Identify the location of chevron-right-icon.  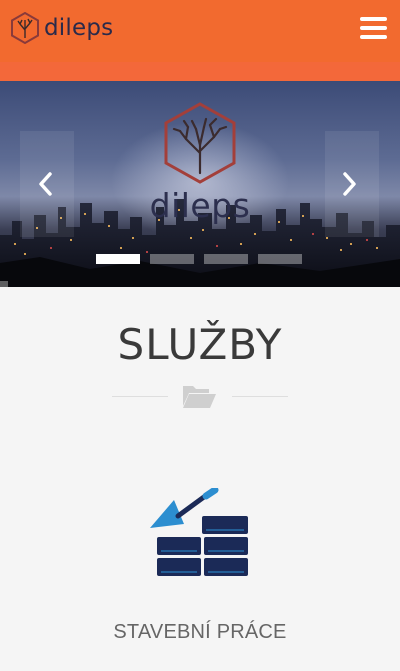
(349, 184).